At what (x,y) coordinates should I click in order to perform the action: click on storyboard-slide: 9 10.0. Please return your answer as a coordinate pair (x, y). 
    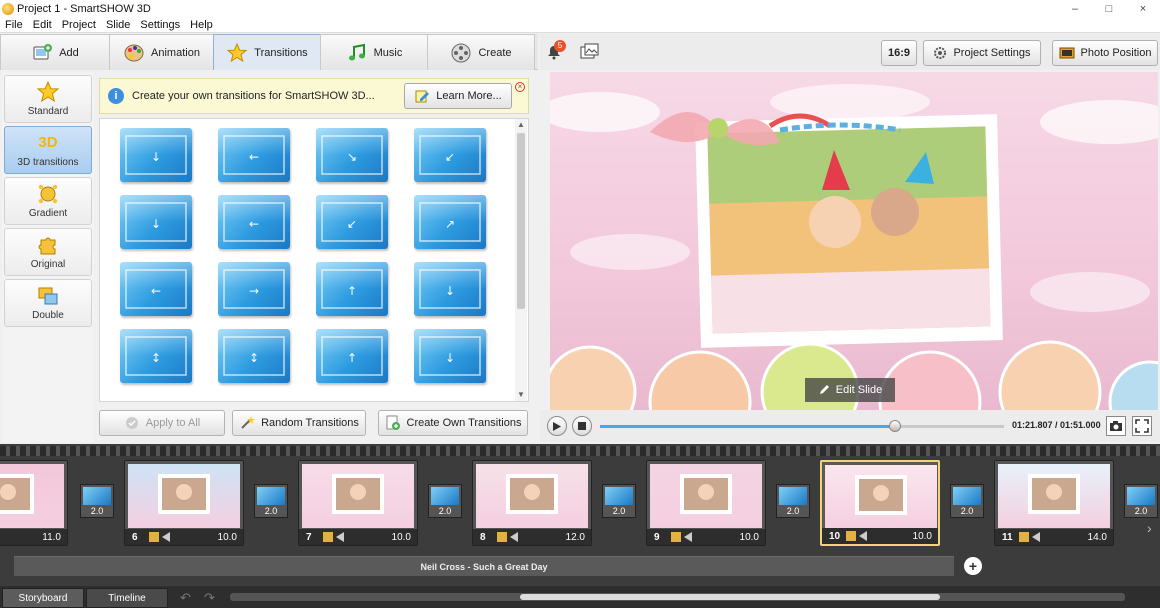
    Looking at the image, I should click on (706, 503).